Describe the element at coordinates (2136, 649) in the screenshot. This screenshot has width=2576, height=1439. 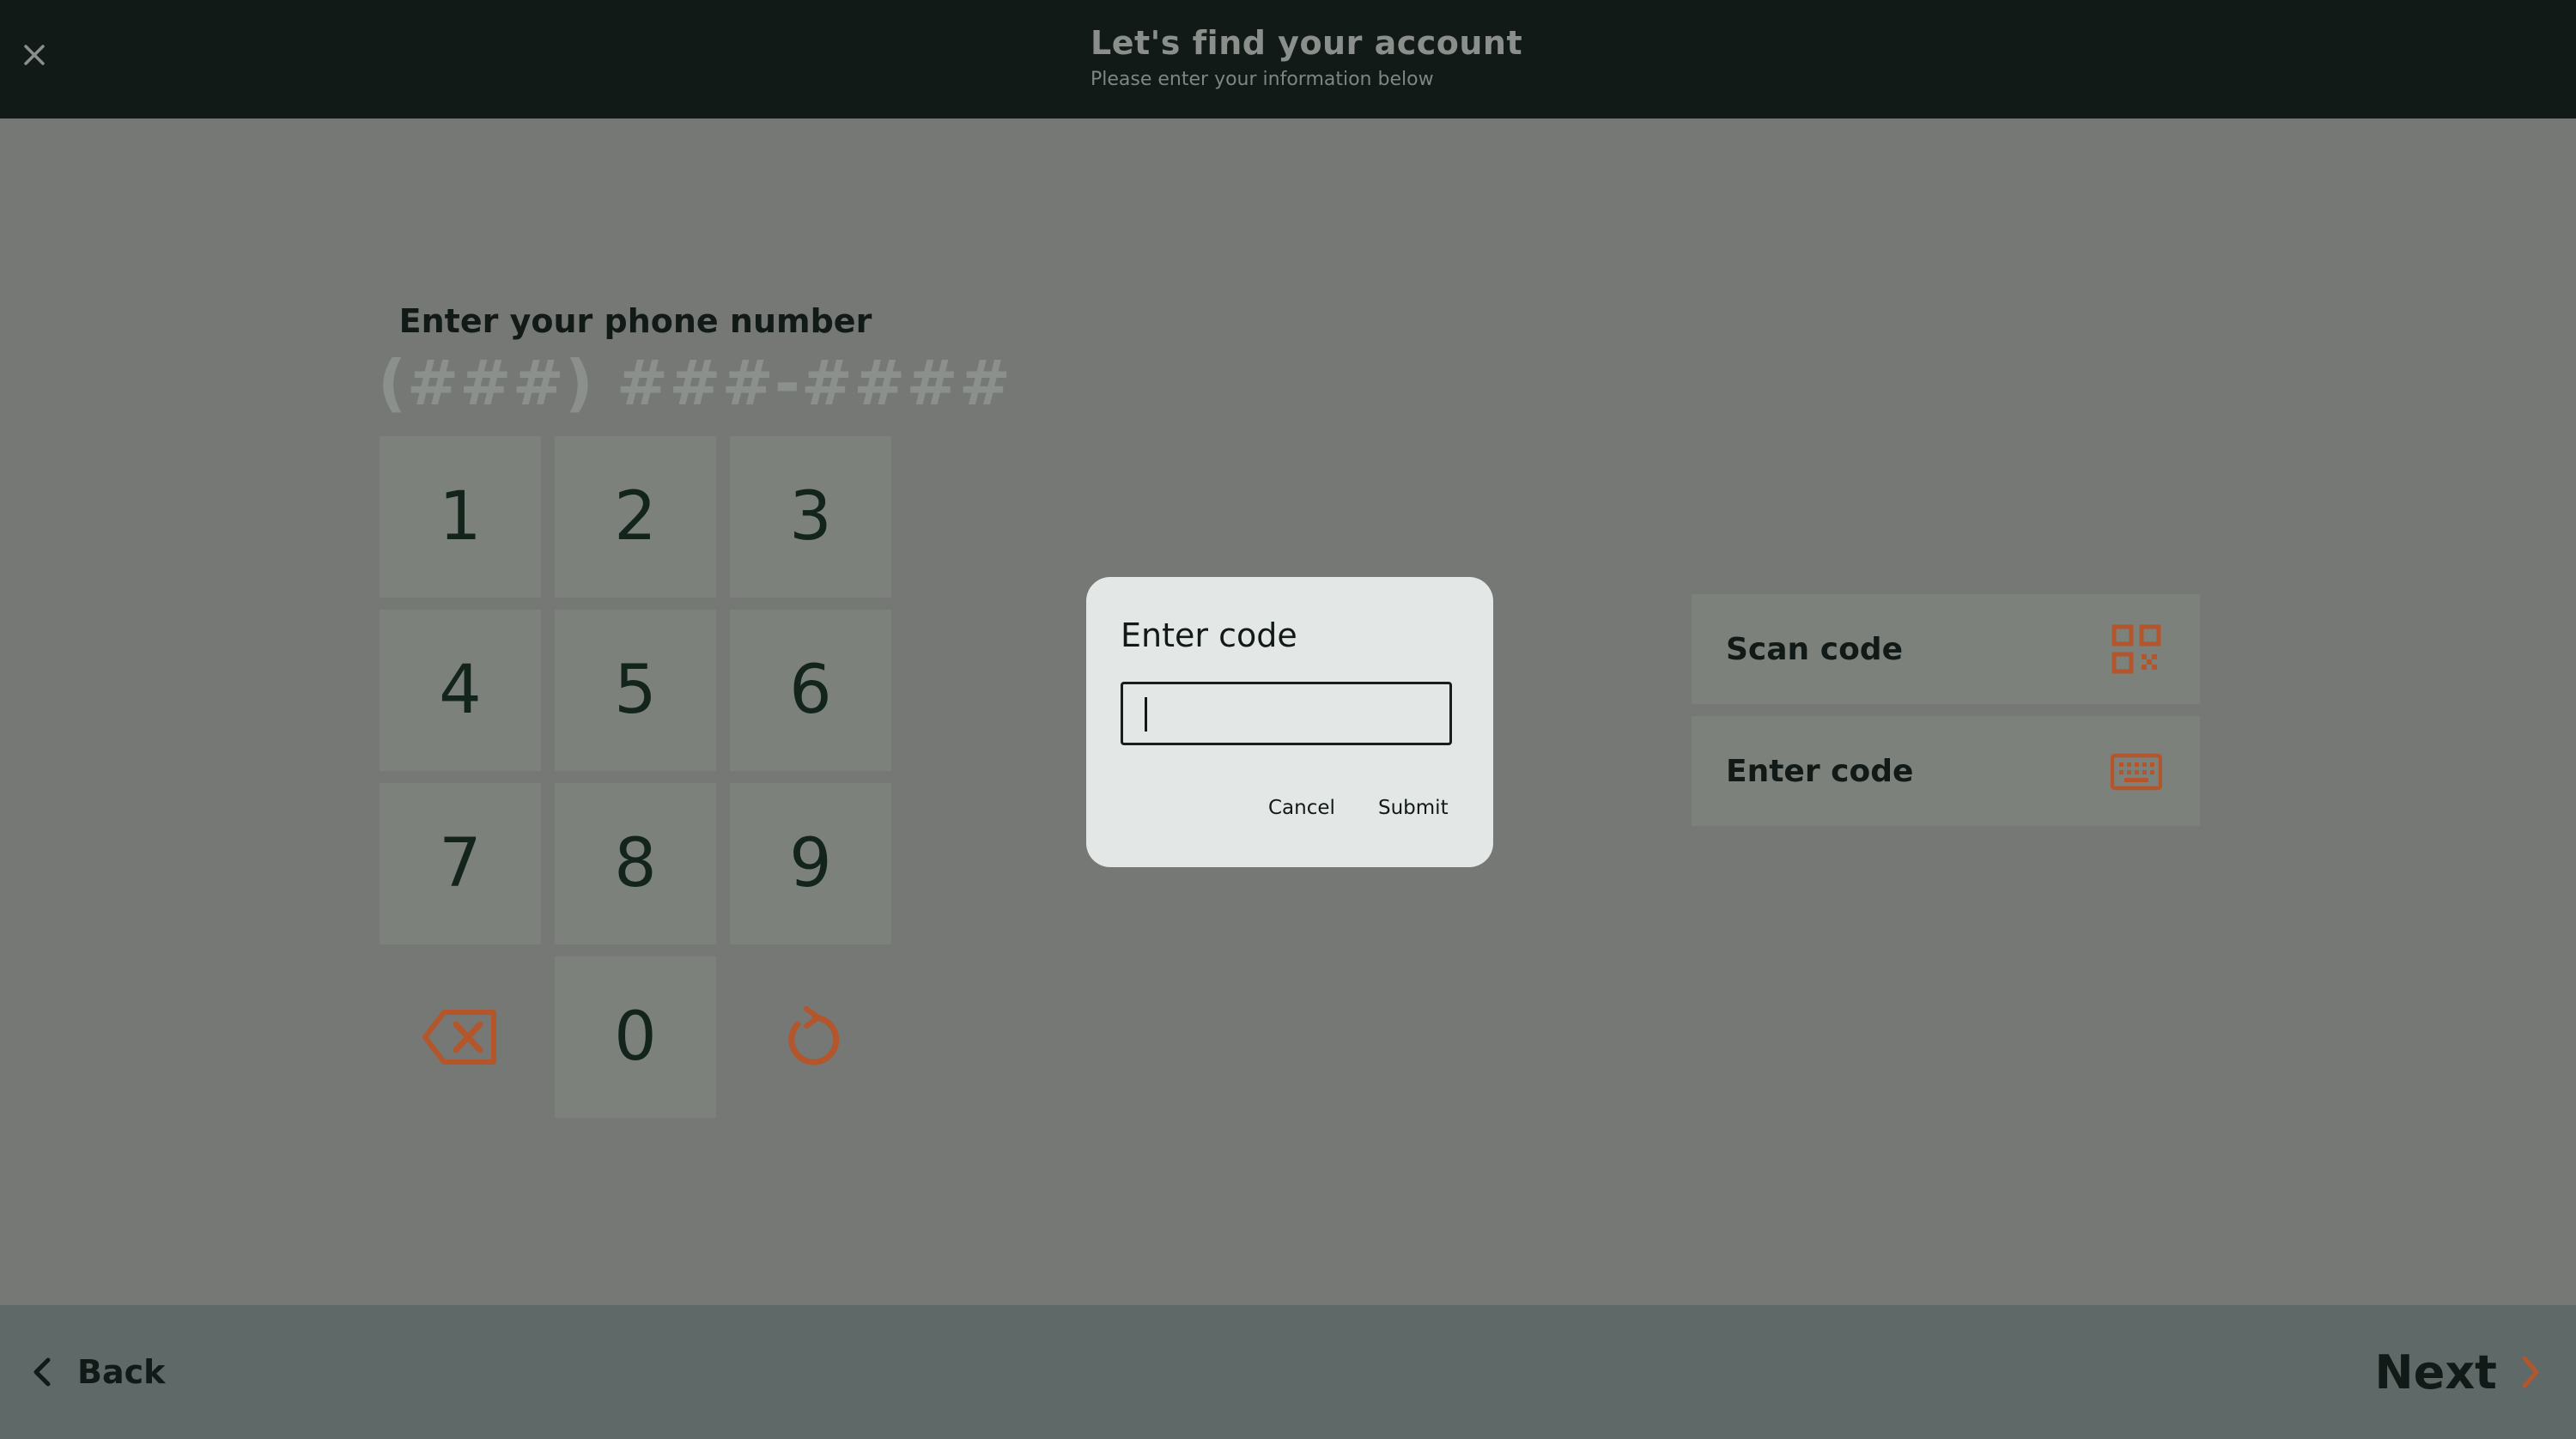
I see `qr-code-icon` at that location.